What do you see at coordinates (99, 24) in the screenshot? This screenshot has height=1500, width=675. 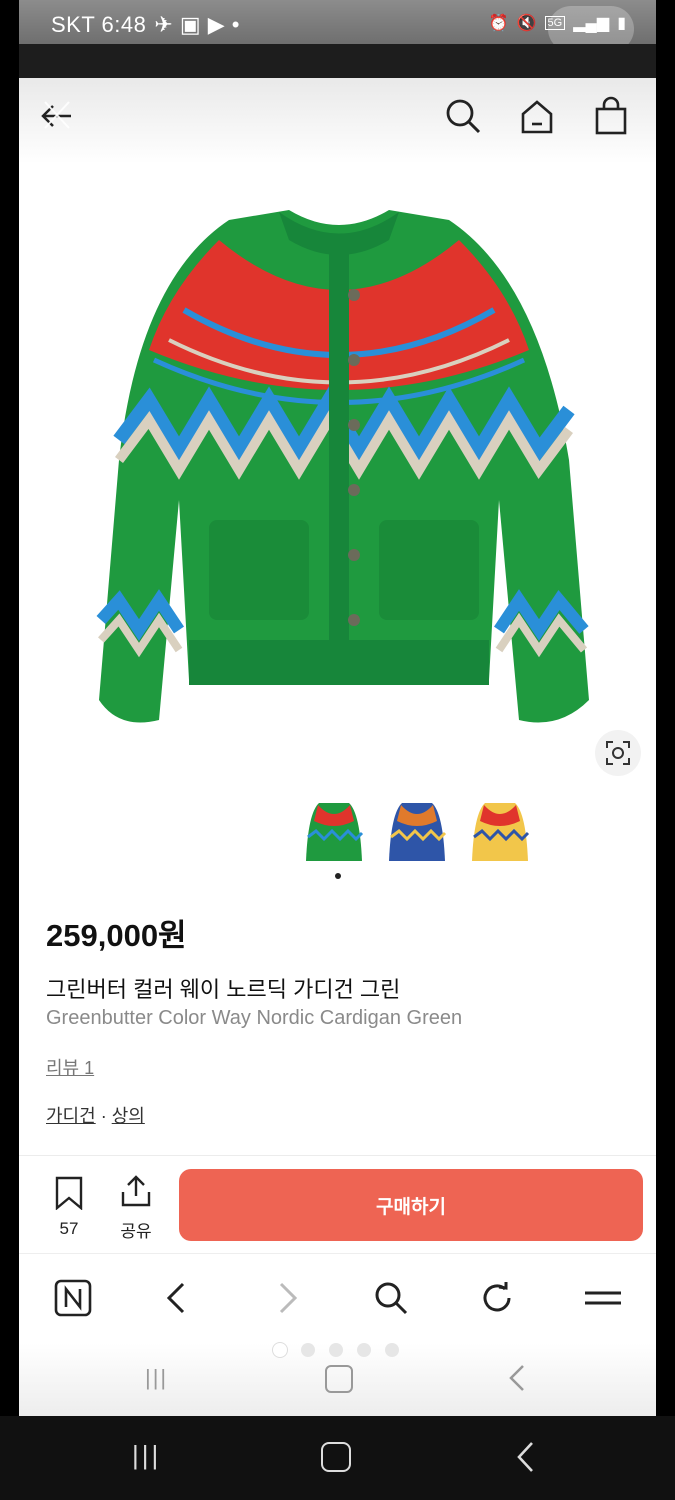 I see `carrier-time: SKT 6:48` at bounding box center [99, 24].